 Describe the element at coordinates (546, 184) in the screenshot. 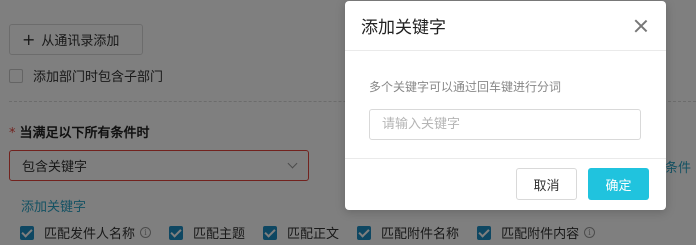

I see `cancel-button: 取消` at that location.